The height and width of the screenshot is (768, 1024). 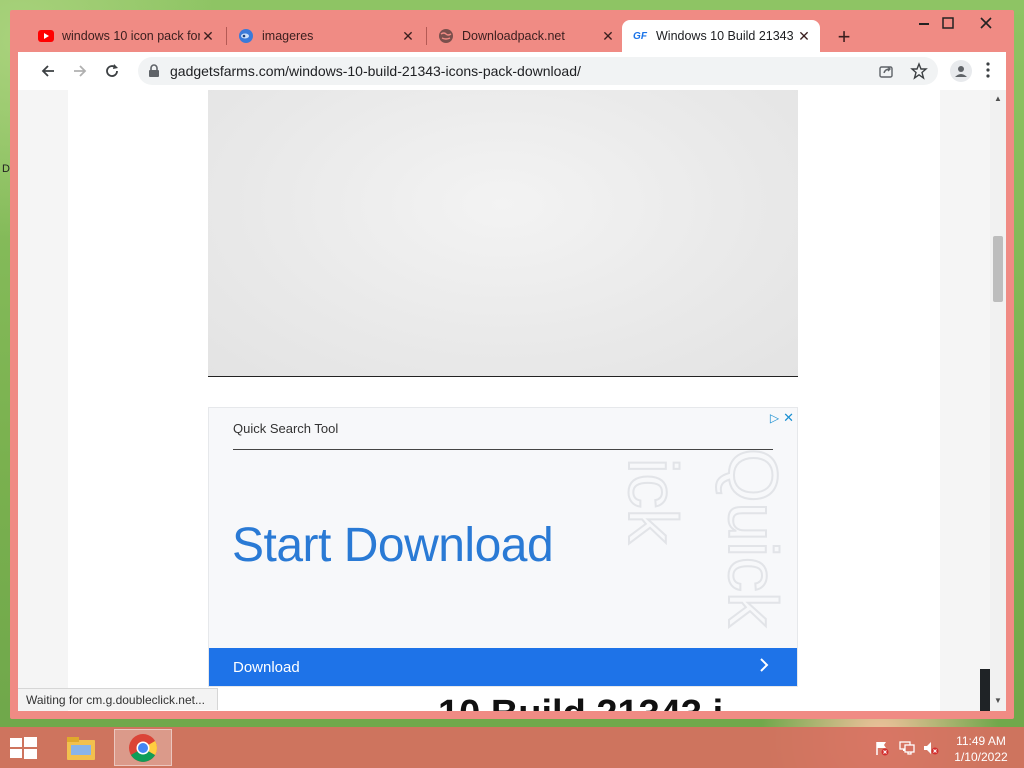 I want to click on share-icon, so click(x=886, y=73).